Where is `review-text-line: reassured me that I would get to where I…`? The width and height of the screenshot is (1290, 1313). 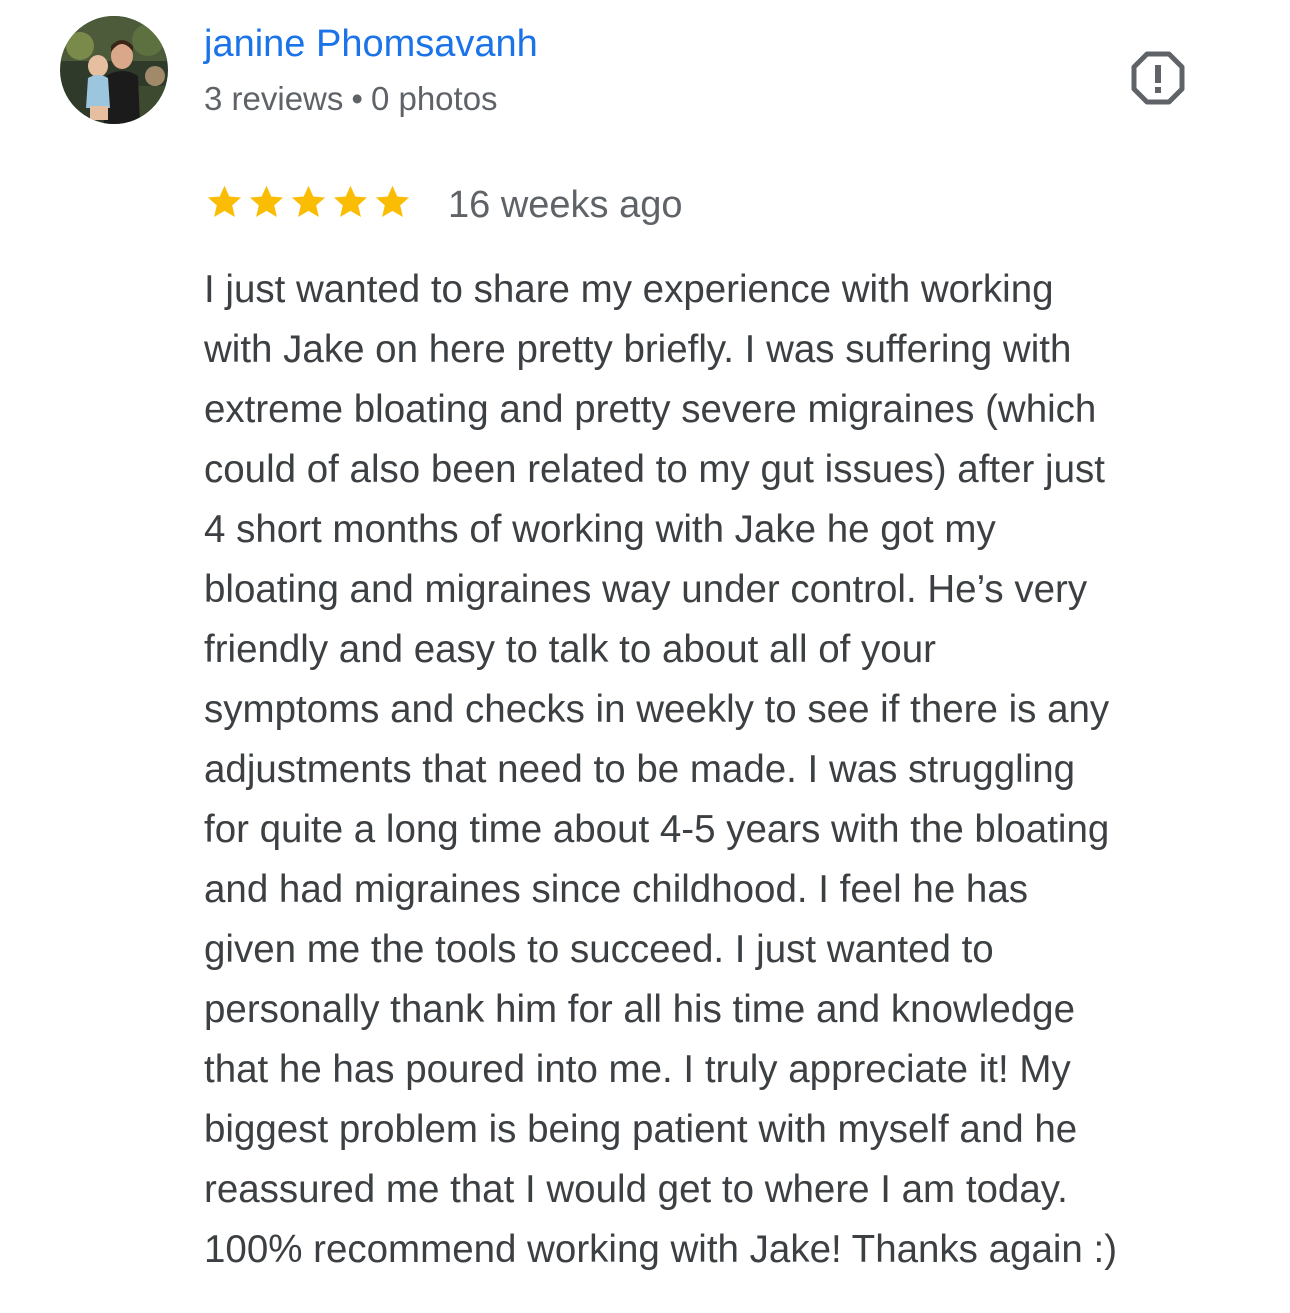
review-text-line: reassured me that I would get to where I… is located at coordinates (636, 1189).